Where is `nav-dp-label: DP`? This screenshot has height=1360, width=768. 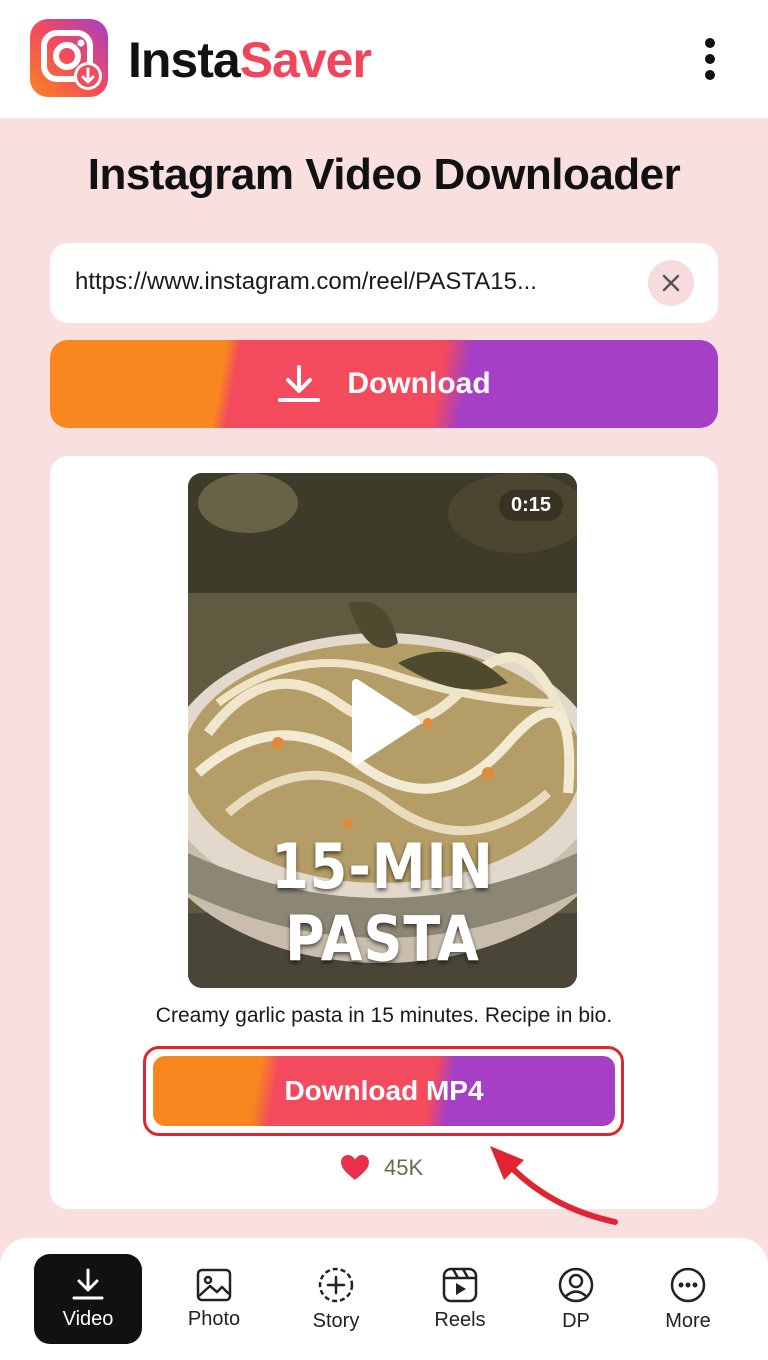
nav-dp-label: DP is located at coordinates (576, 1320).